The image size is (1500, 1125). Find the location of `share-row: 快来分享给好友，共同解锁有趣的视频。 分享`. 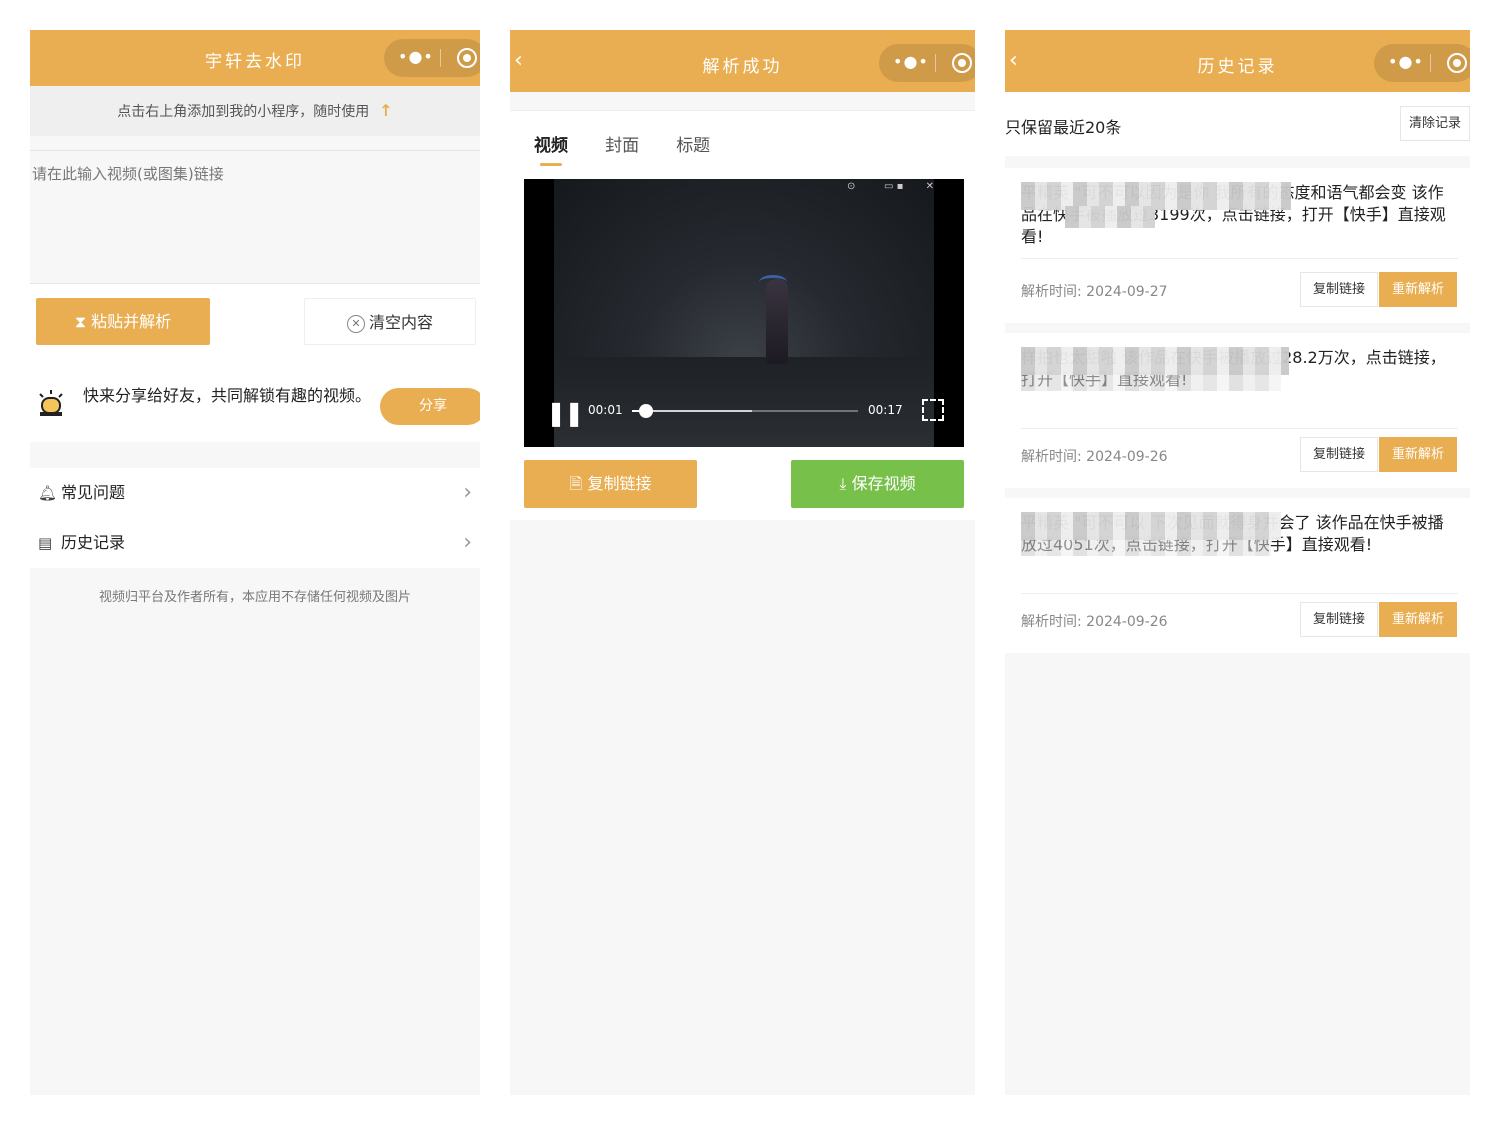

share-row: 快来分享给好友，共同解锁有趣的视频。 分享 is located at coordinates (255, 406).